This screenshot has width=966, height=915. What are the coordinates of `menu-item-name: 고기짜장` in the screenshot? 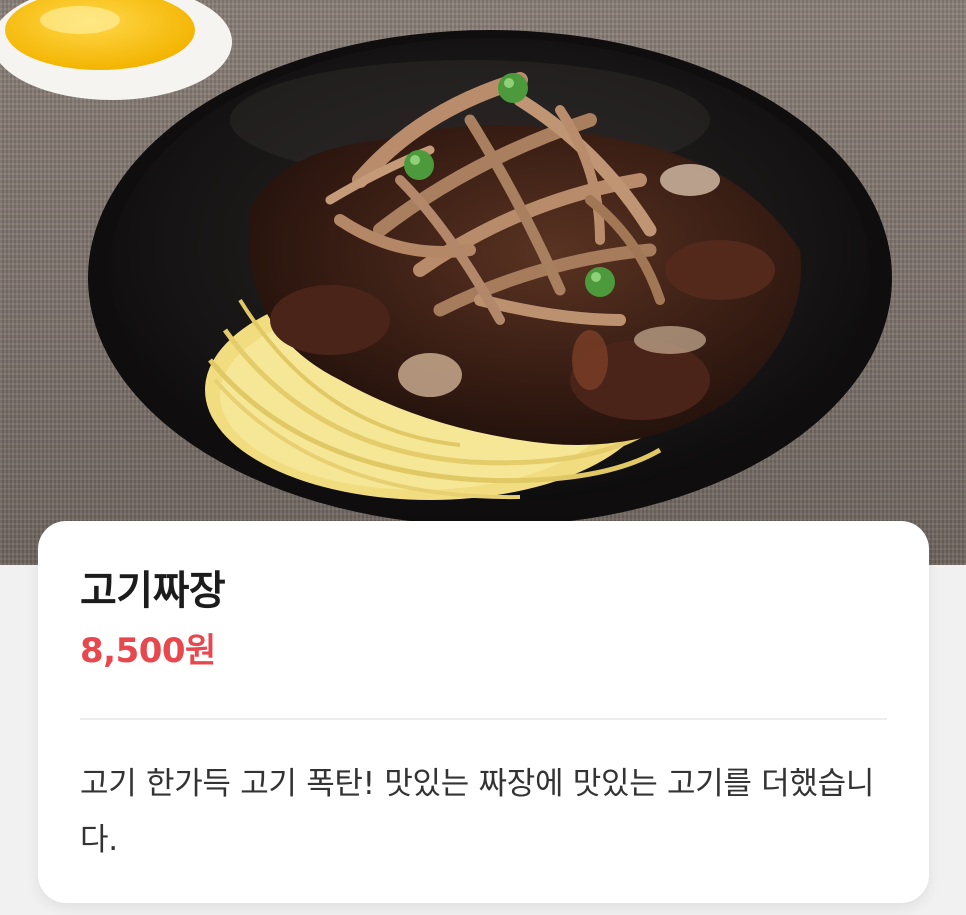 It's located at (153, 591).